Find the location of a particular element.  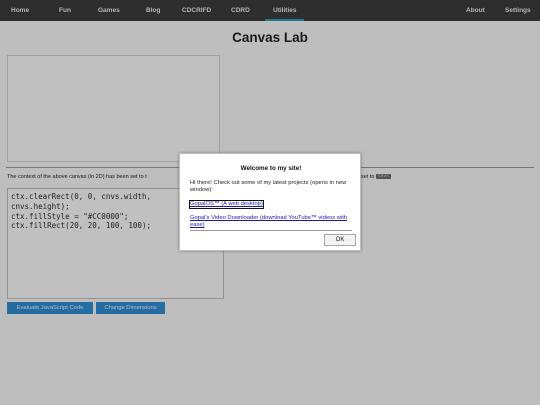

dialog-divider is located at coordinates (271, 230).